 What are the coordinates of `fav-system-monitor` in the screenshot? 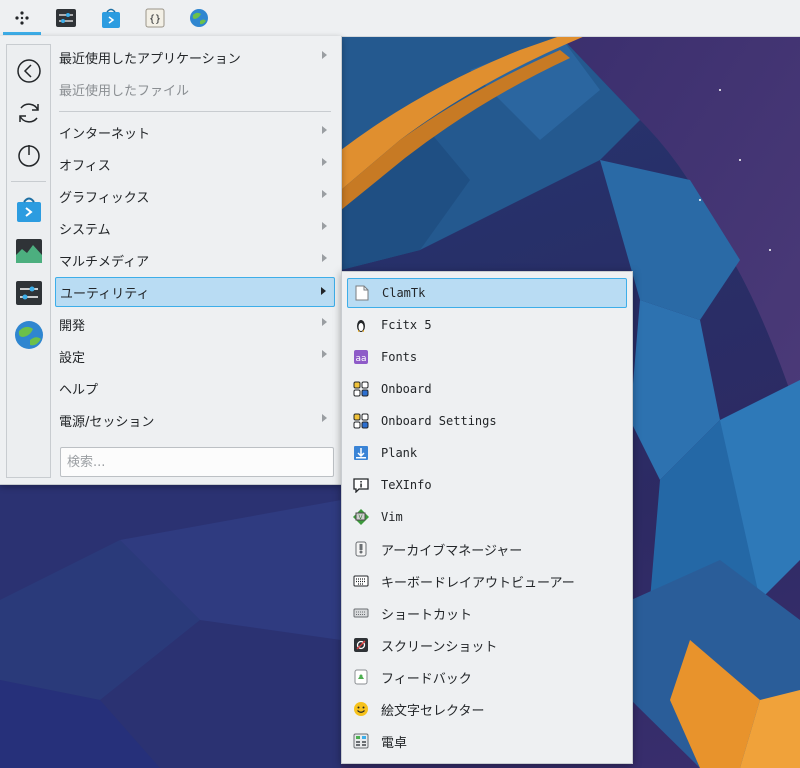 It's located at (29, 251).